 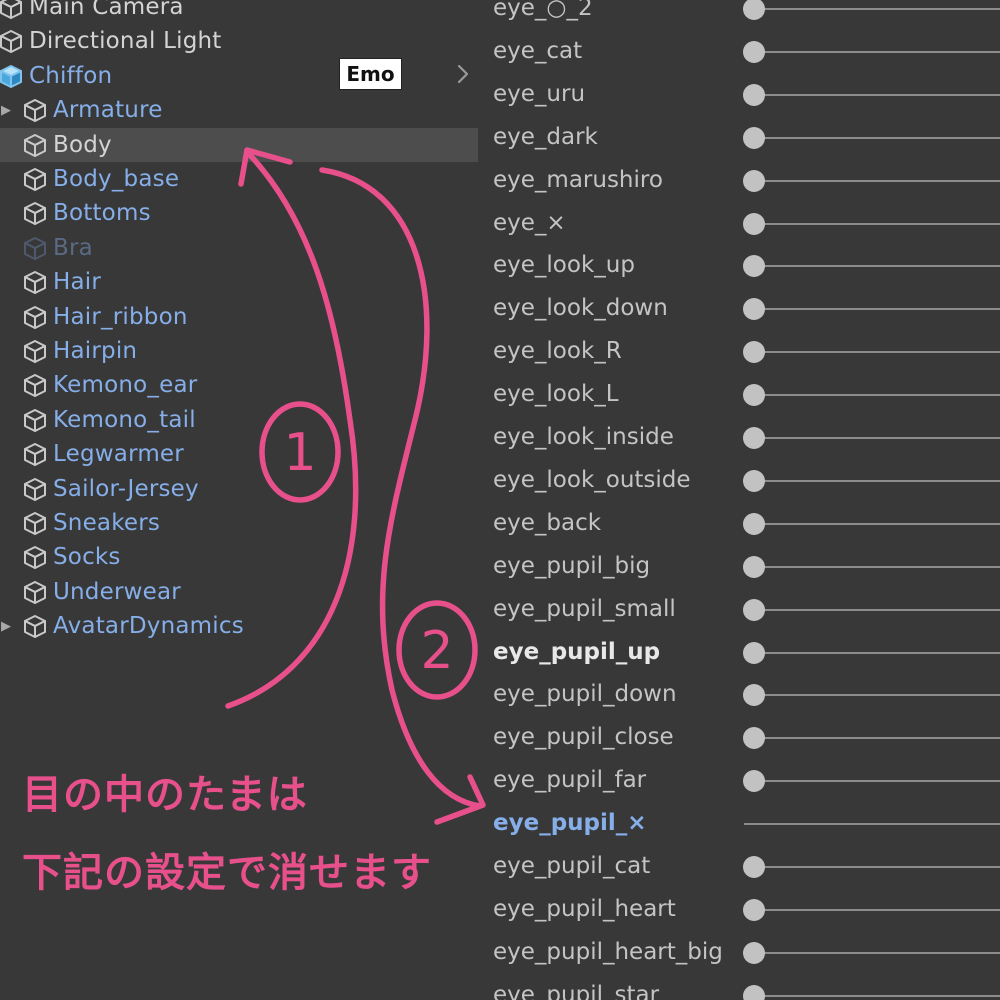 I want to click on hierarchy-item-label: Armature, so click(x=108, y=110).